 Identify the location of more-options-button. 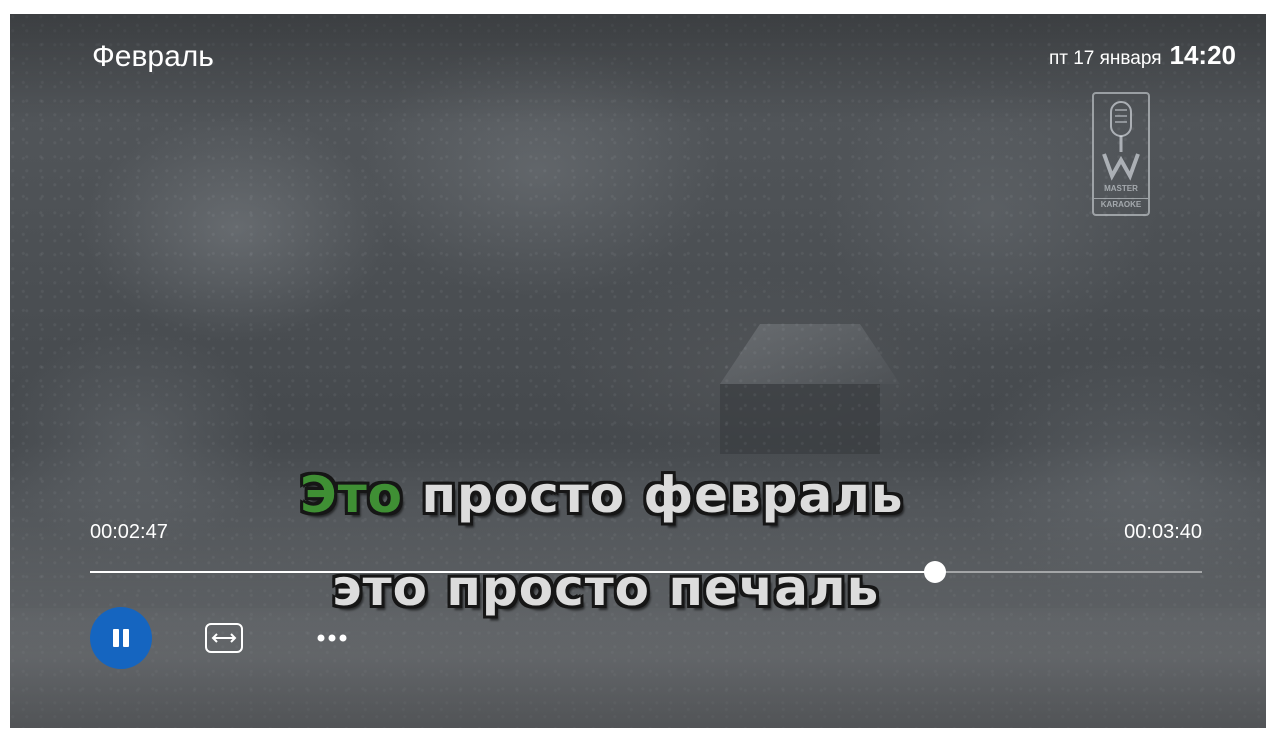
(332, 638).